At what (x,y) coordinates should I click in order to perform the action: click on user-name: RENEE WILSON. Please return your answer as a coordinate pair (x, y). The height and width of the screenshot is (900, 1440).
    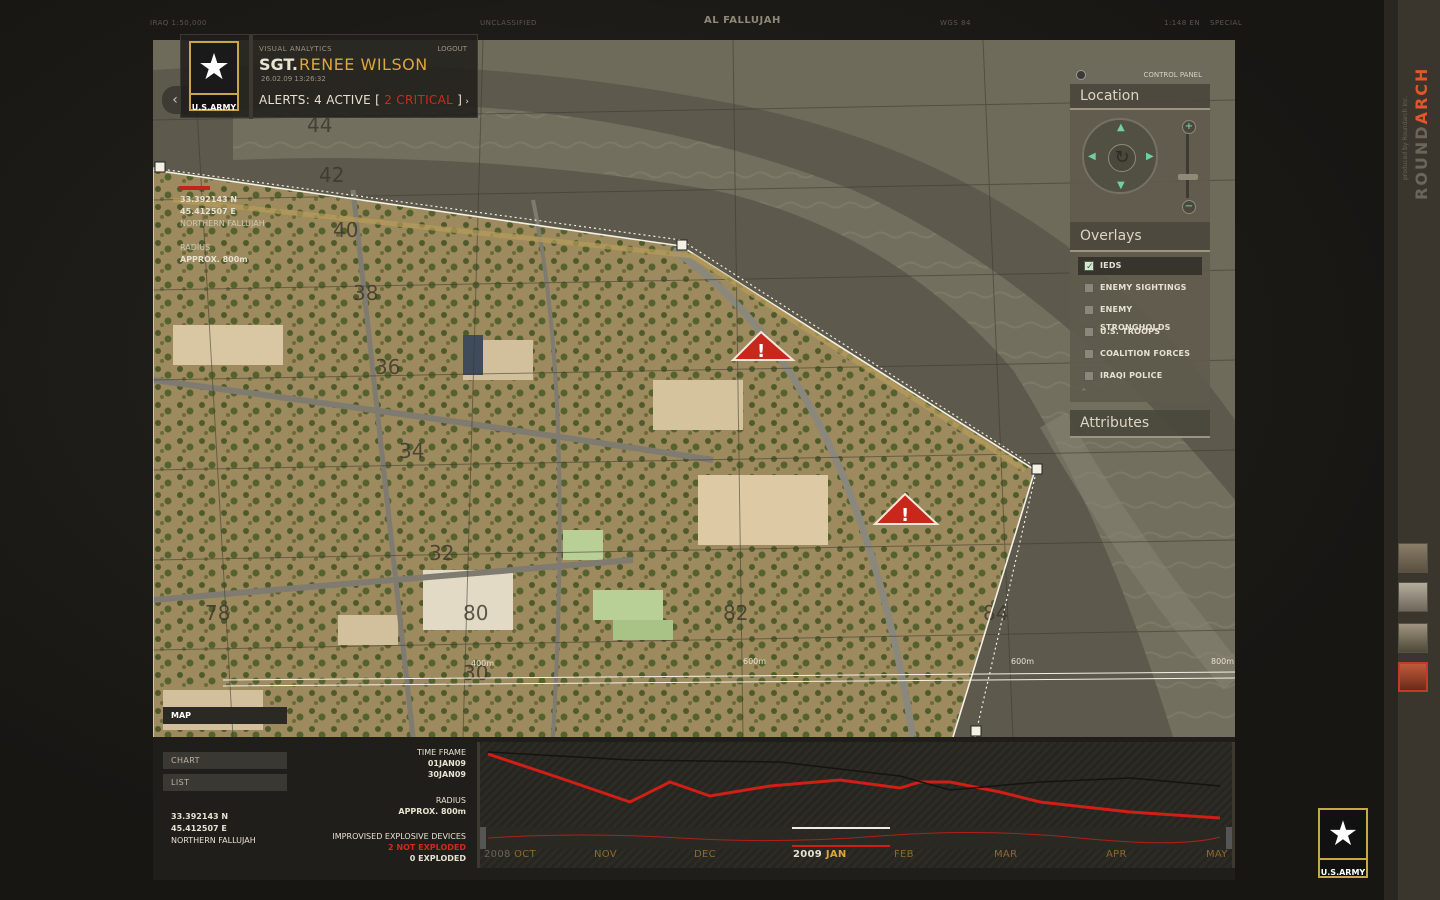
    Looking at the image, I should click on (363, 64).